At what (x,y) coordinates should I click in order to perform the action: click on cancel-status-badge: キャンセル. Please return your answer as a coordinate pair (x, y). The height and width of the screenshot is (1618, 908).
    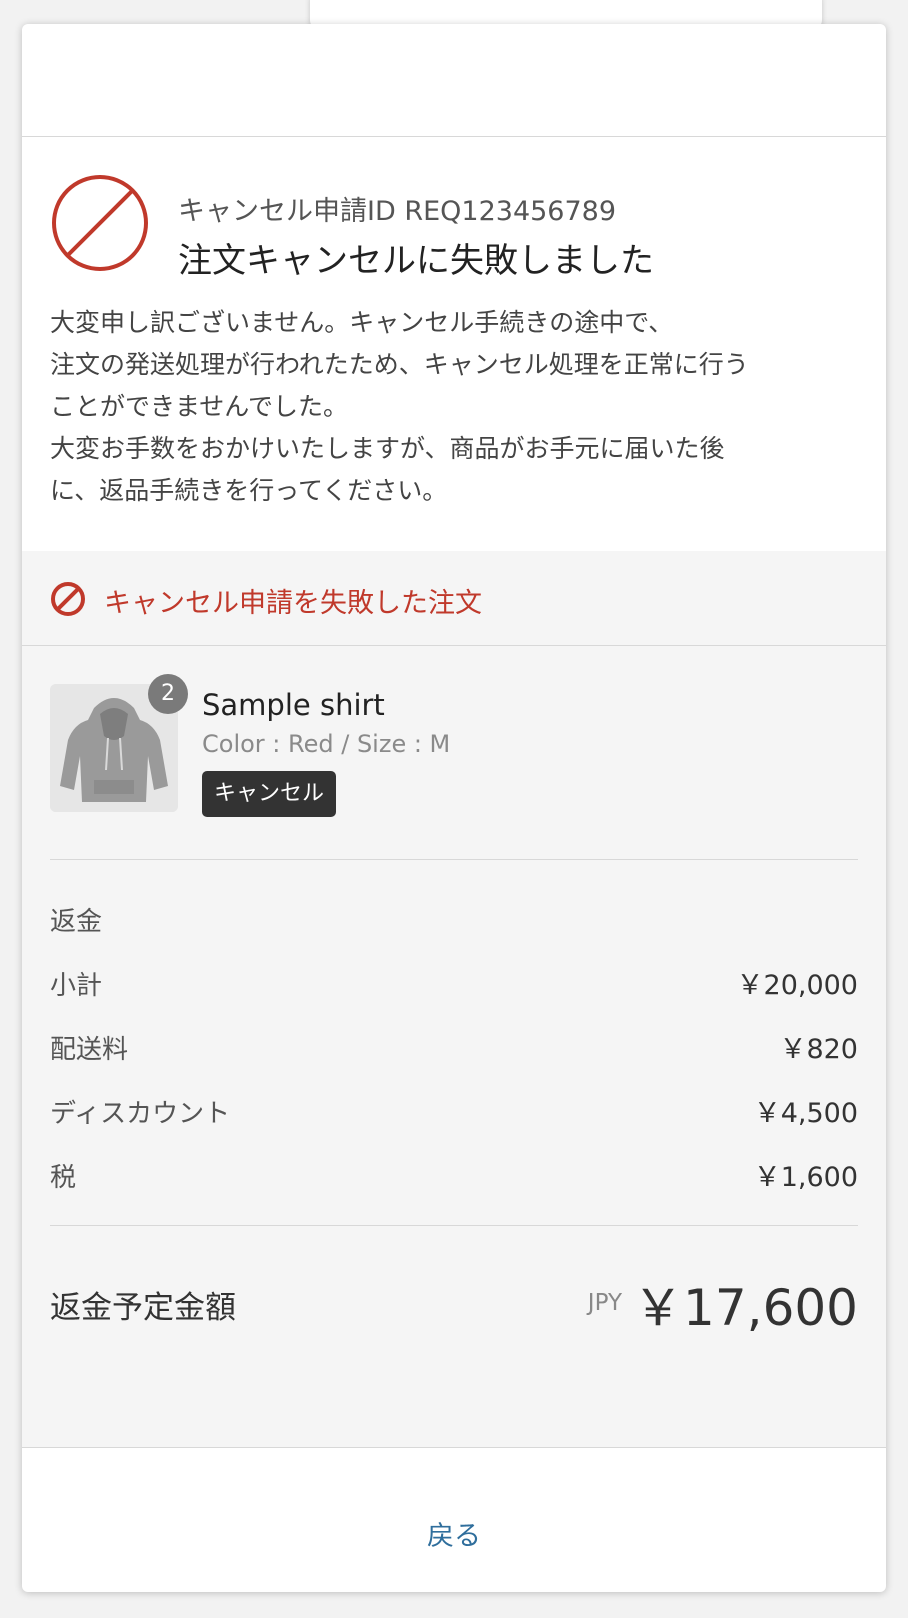
    Looking at the image, I should click on (269, 794).